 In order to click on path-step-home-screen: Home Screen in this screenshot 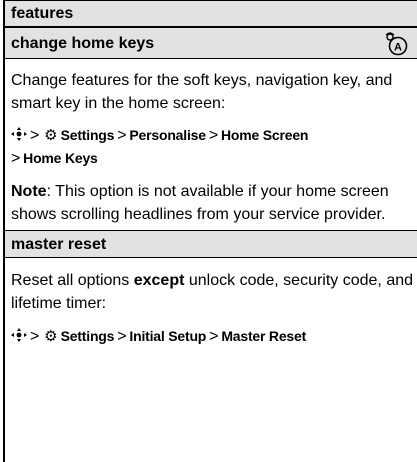, I will do `click(264, 135)`.